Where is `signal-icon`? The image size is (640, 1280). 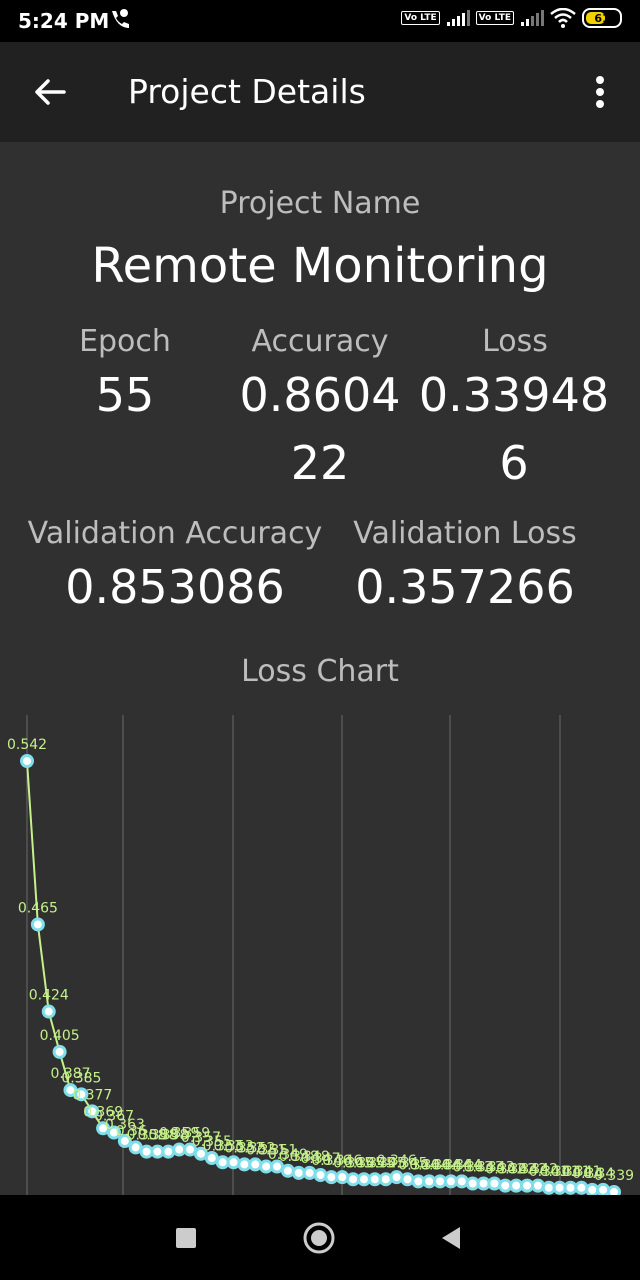
signal-icon is located at coordinates (458, 18).